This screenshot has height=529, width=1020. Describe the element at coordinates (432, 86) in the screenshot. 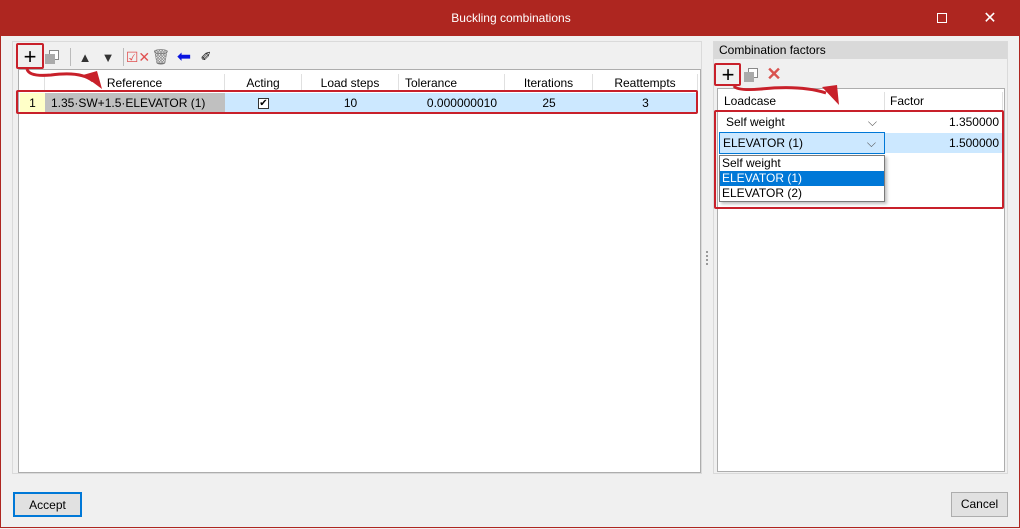

I see `annotation-arrows` at that location.